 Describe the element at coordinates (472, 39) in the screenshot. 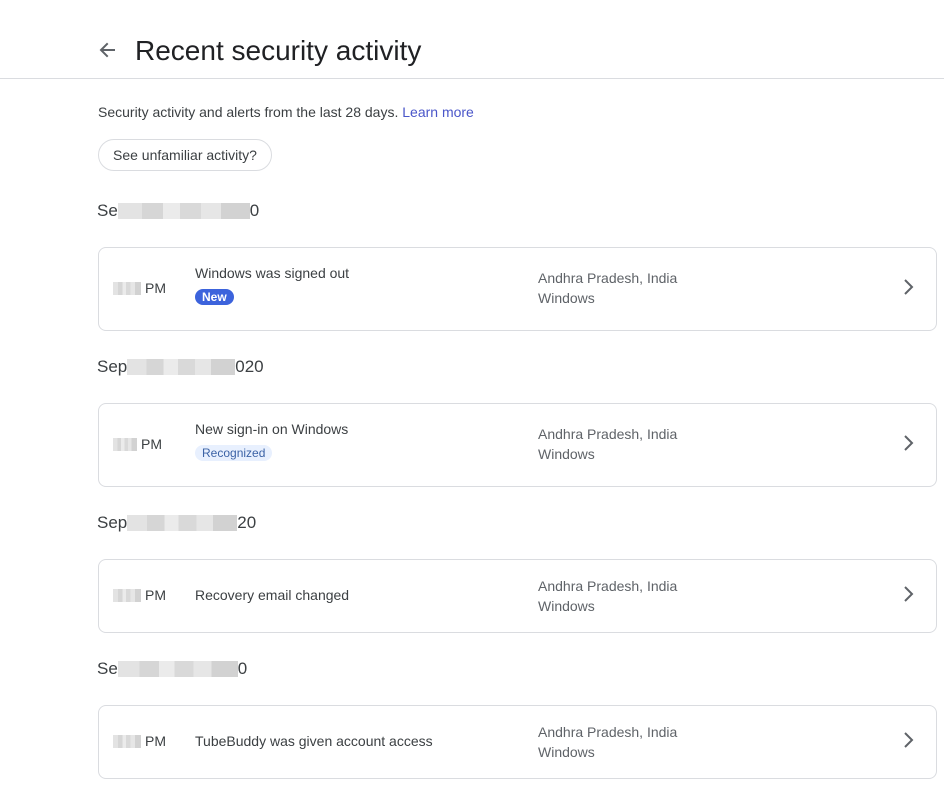

I see `page-header: Recent security activity` at that location.